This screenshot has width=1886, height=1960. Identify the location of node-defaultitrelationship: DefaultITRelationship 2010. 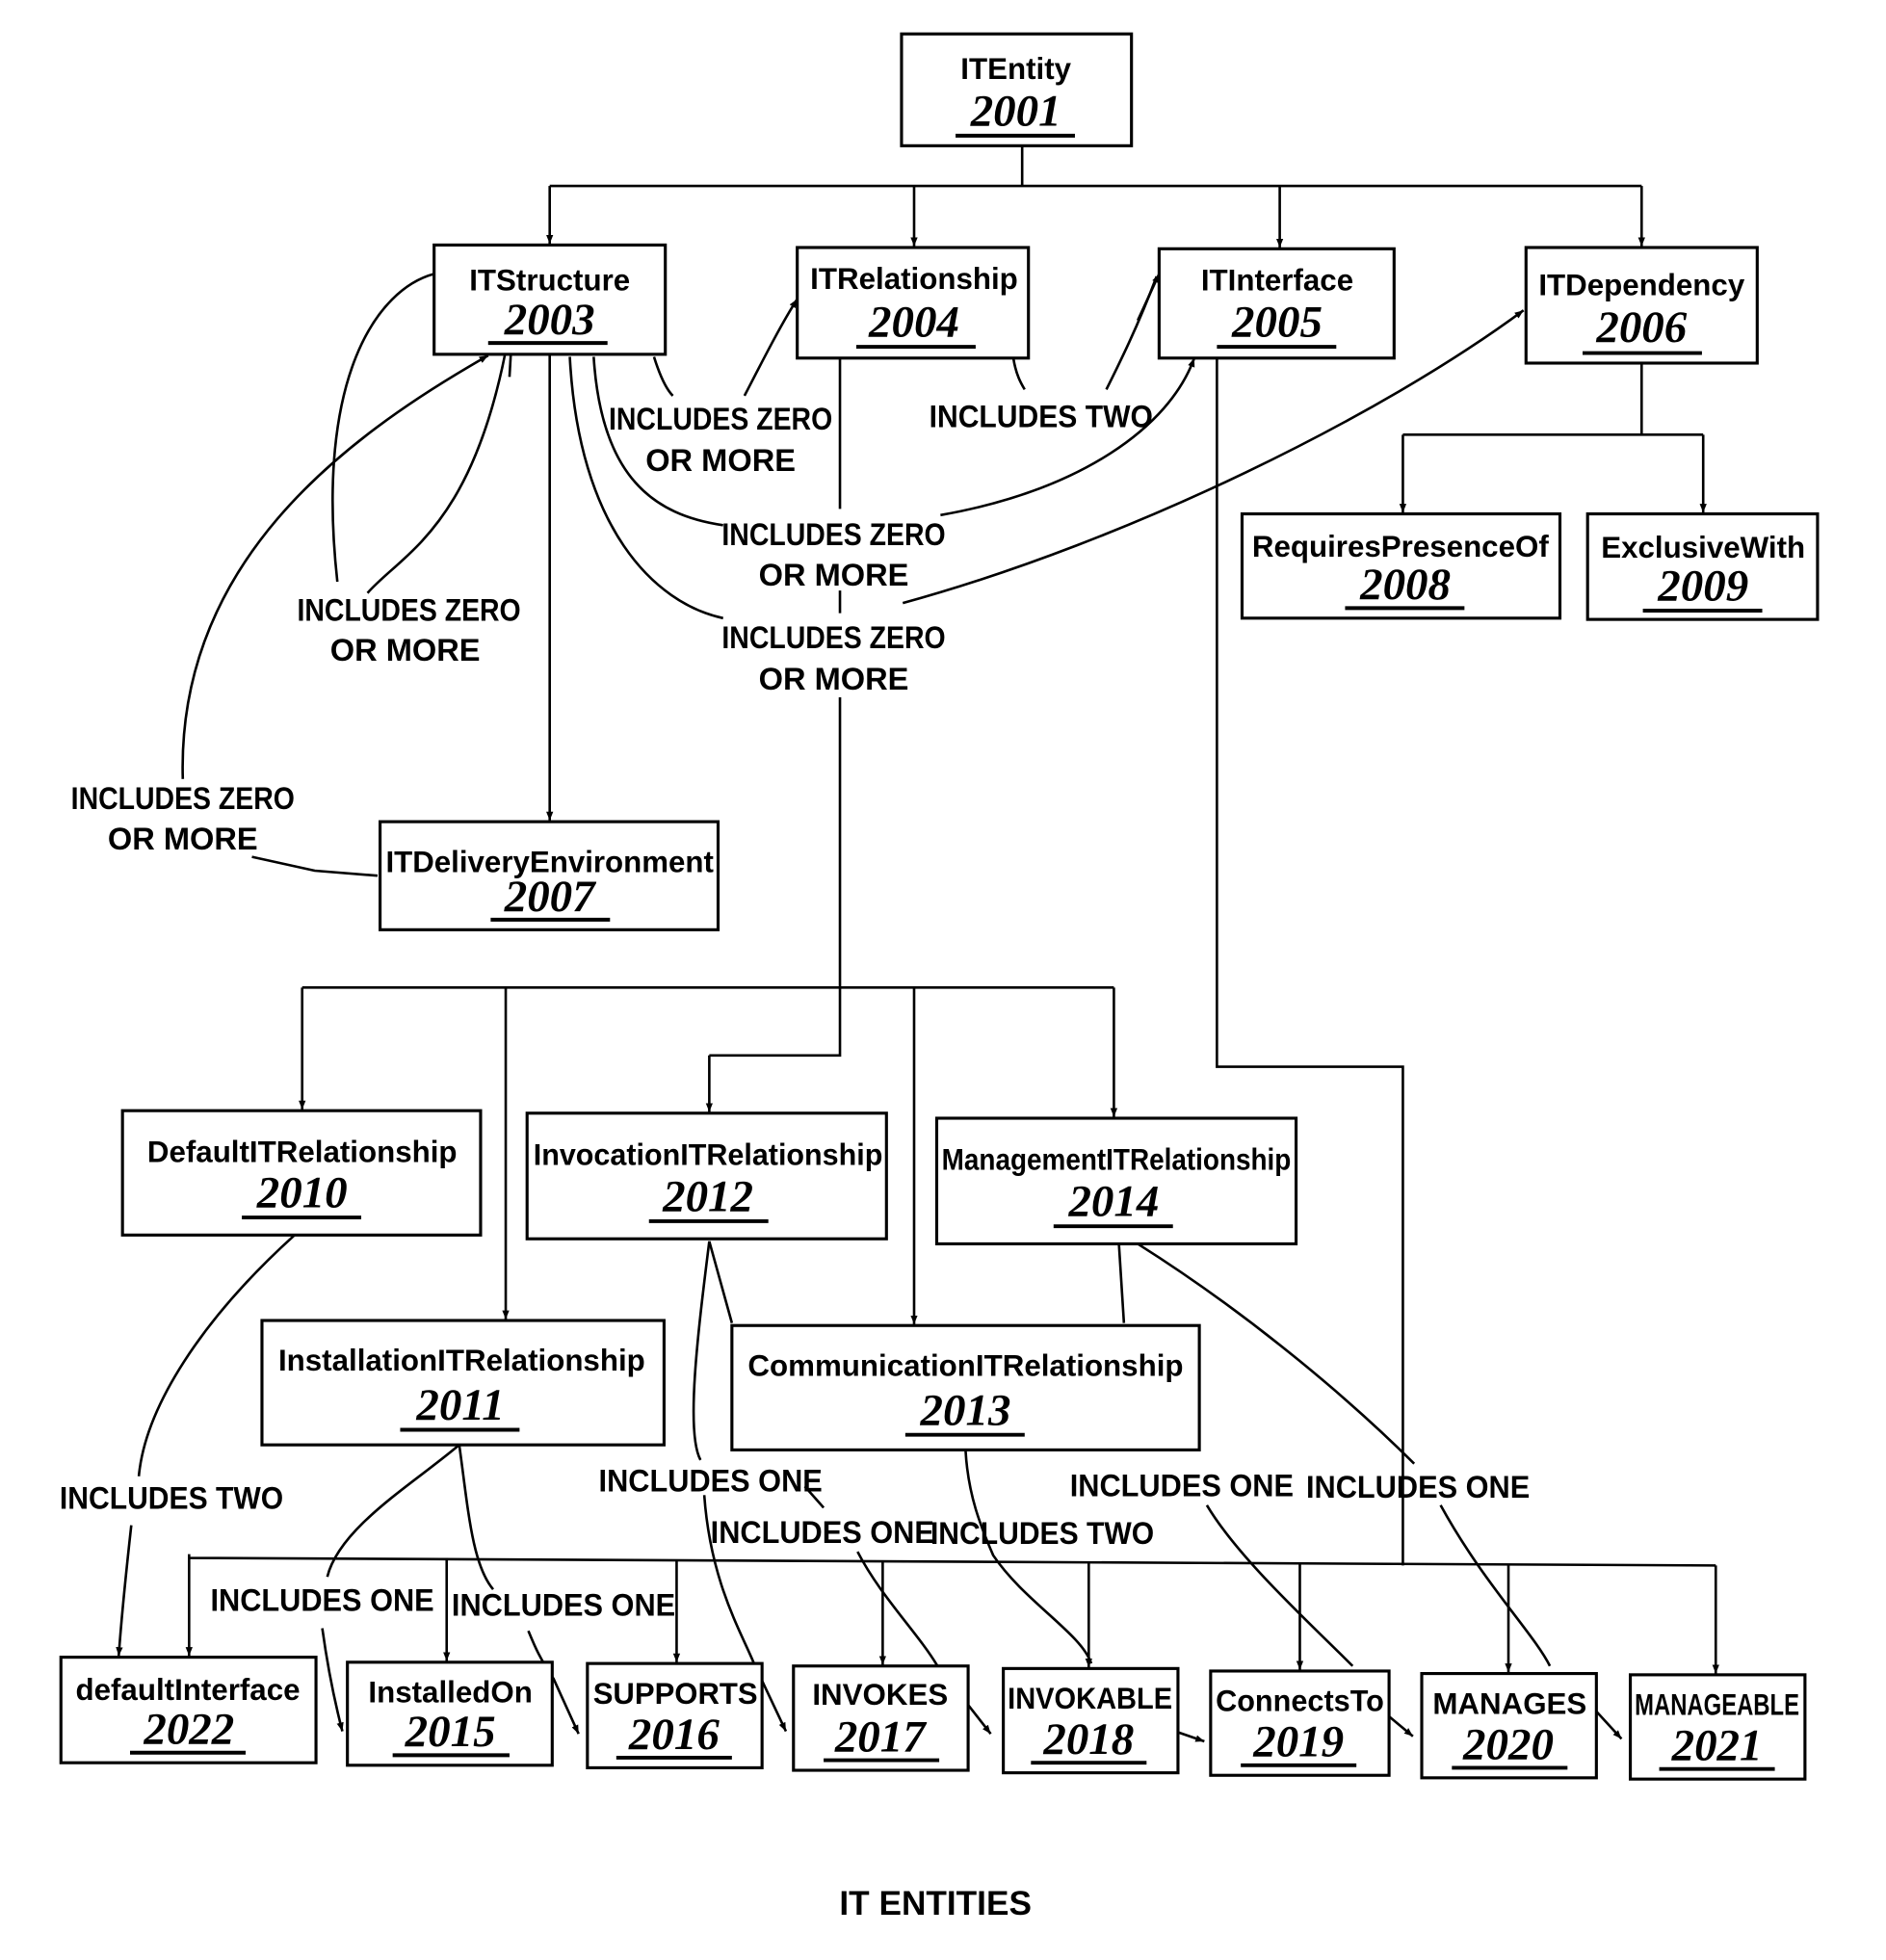
(301, 1173).